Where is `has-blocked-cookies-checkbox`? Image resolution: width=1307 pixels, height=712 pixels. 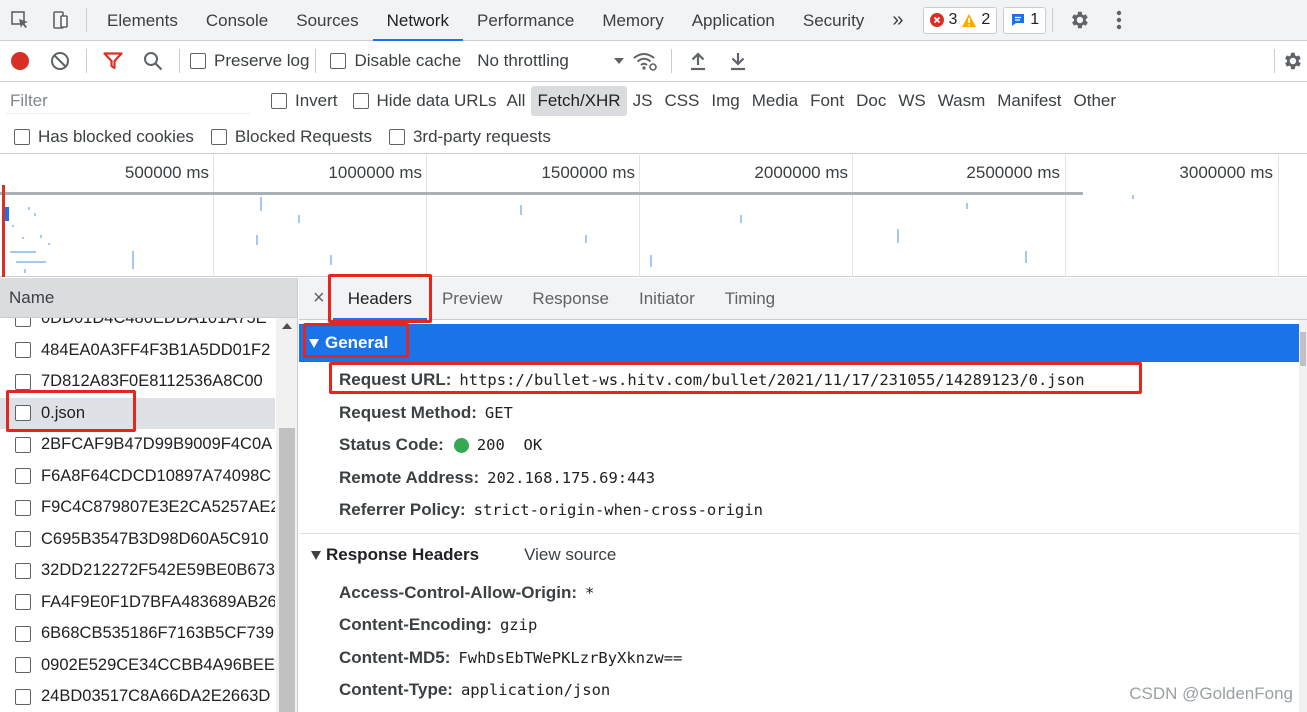
has-blocked-cookies-checkbox is located at coordinates (22, 136).